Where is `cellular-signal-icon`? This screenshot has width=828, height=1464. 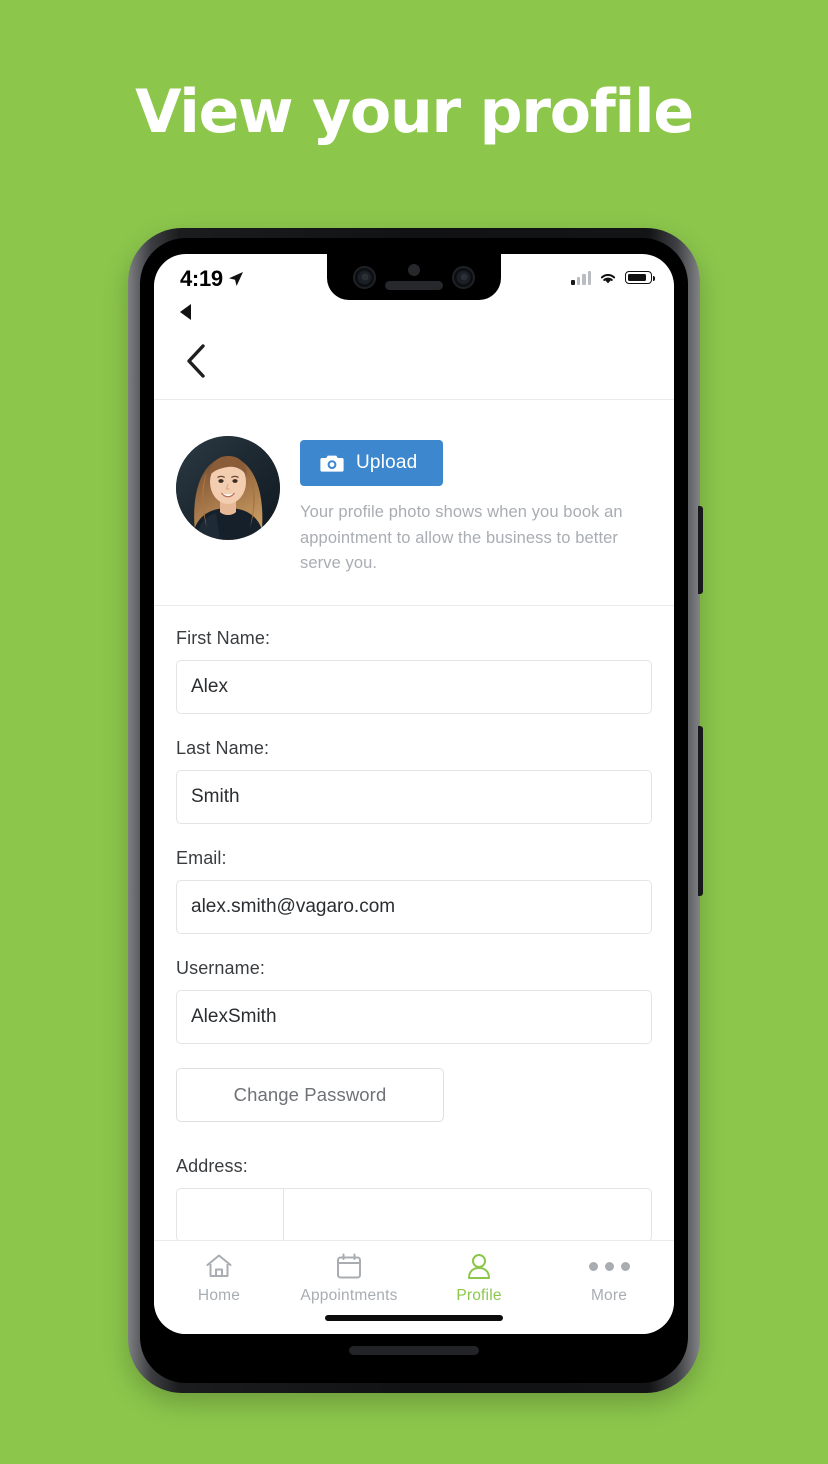 cellular-signal-icon is located at coordinates (581, 277).